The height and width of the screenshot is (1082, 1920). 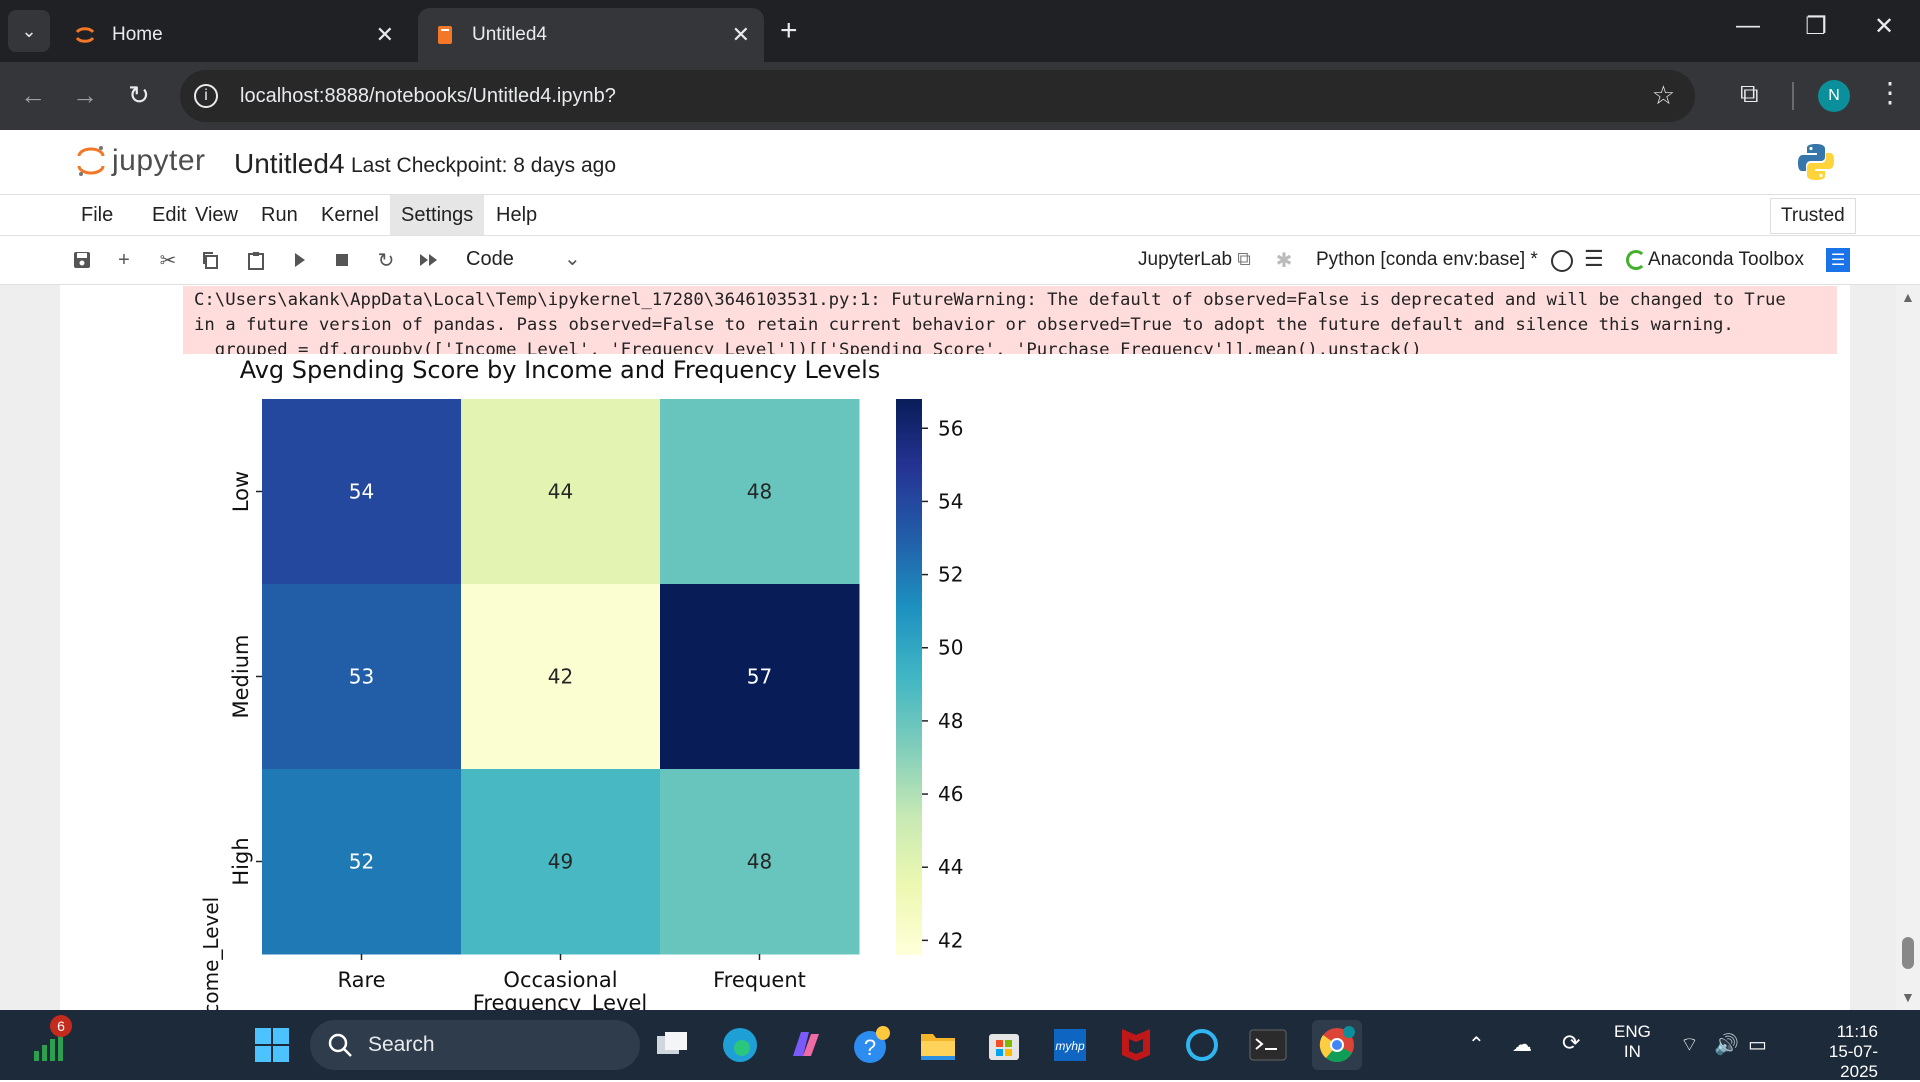 I want to click on file-explorer-icon, so click(x=938, y=1045).